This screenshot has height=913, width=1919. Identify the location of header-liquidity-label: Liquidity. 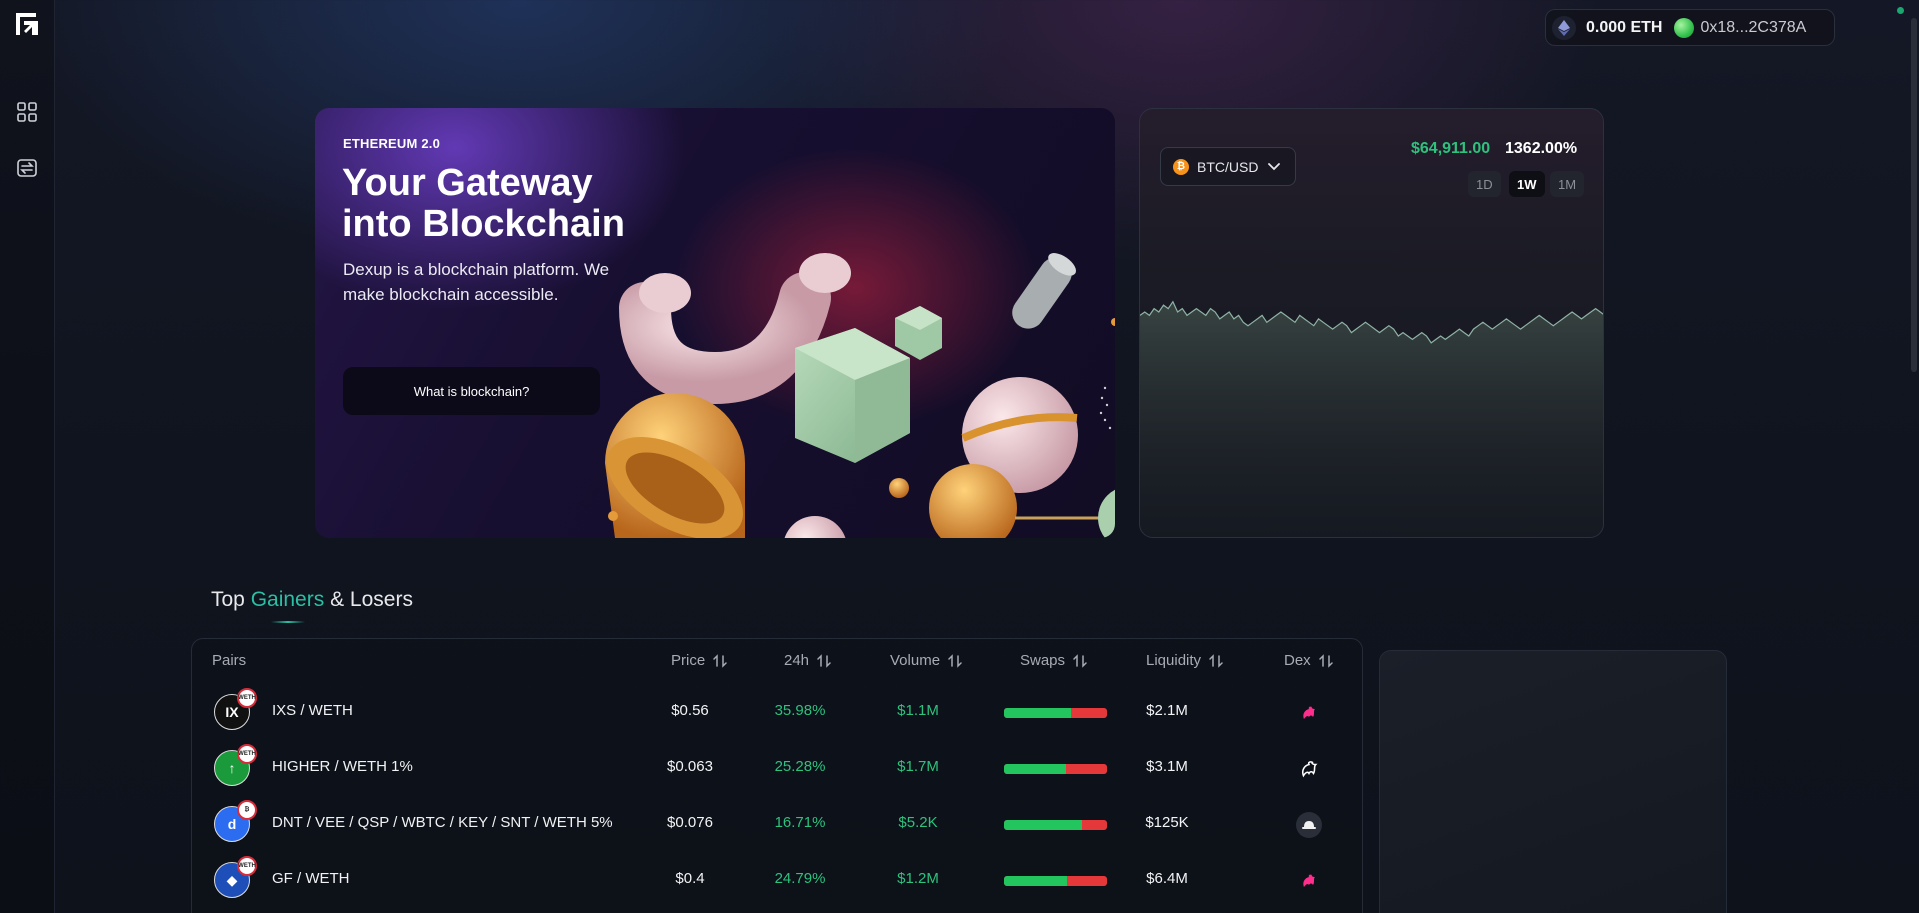
(1174, 660).